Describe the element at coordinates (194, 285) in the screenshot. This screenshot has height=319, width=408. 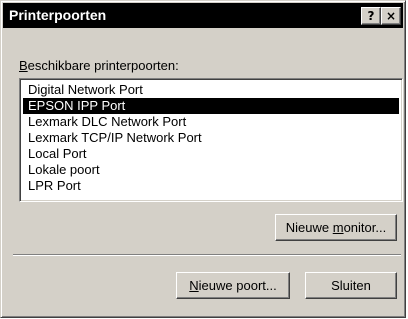
I see `new-port-mnemonic: N` at that location.